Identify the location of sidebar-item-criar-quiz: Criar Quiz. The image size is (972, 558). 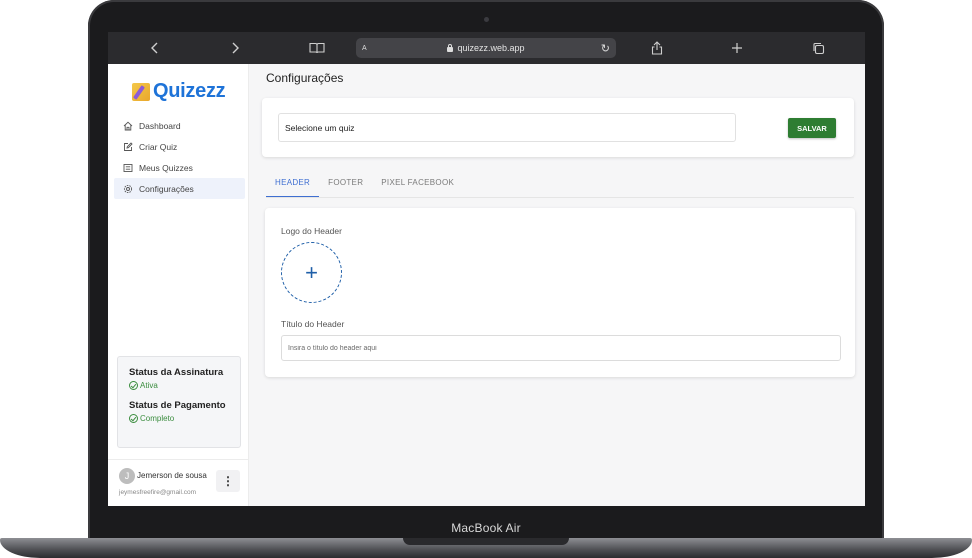
(179, 146).